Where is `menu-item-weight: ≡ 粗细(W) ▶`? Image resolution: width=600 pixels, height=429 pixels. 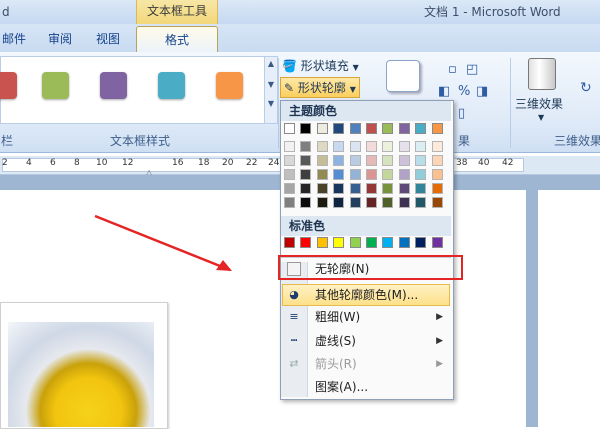 menu-item-weight: ≡ 粗细(W) ▶ is located at coordinates (366, 317).